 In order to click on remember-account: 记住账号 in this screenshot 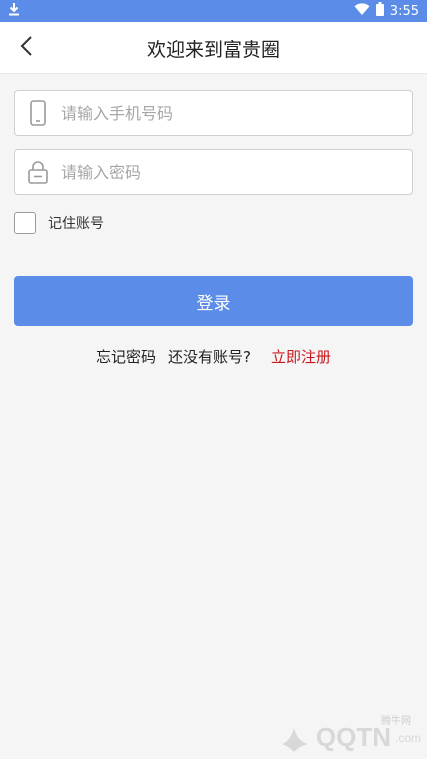, I will do `click(59, 223)`.